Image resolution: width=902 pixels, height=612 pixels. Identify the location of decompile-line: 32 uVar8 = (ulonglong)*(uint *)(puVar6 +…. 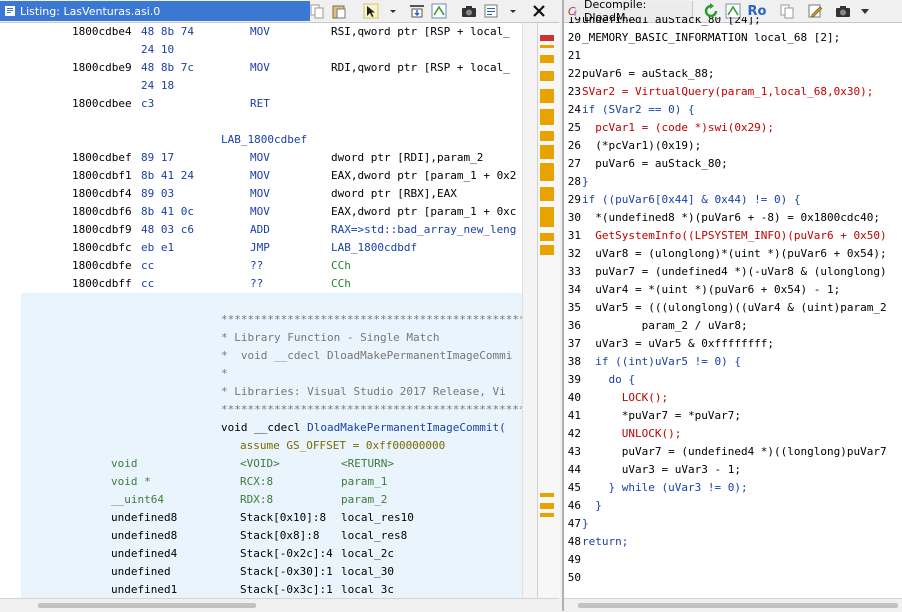
(733, 254).